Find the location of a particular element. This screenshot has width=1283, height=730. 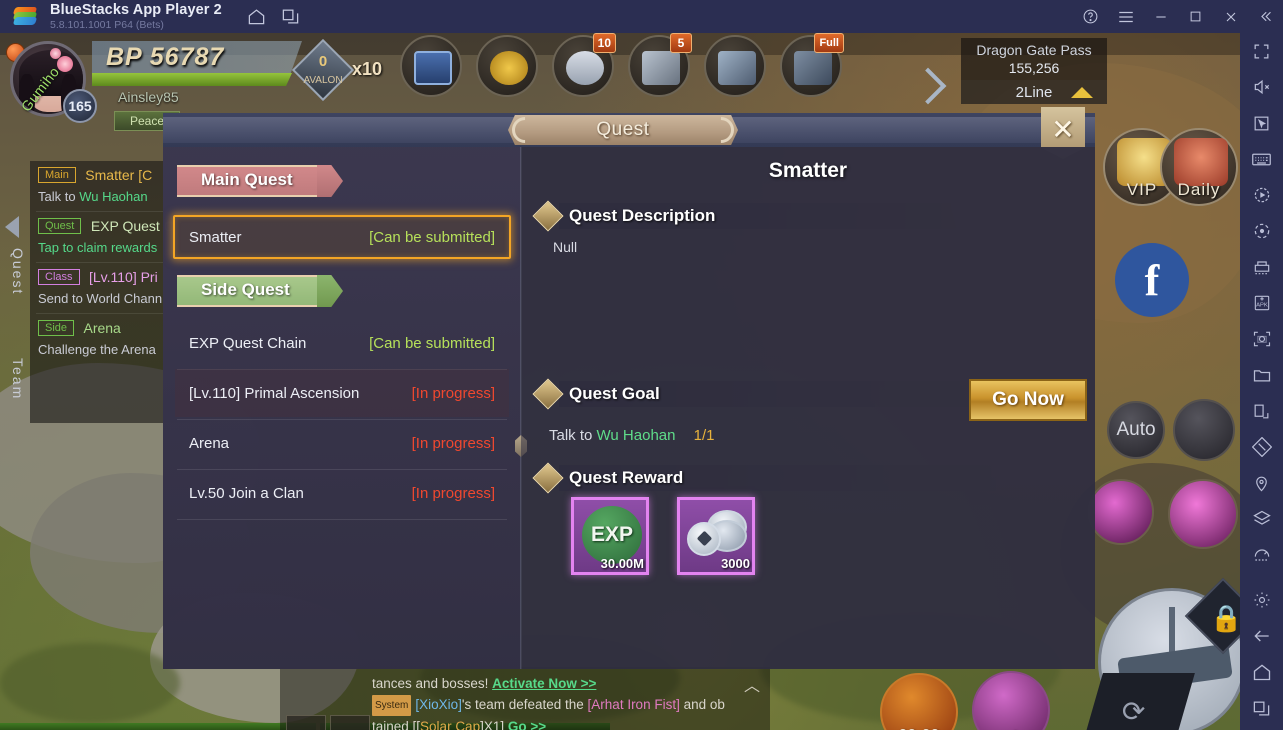

category-main-quest: Main Quest is located at coordinates (260, 181).